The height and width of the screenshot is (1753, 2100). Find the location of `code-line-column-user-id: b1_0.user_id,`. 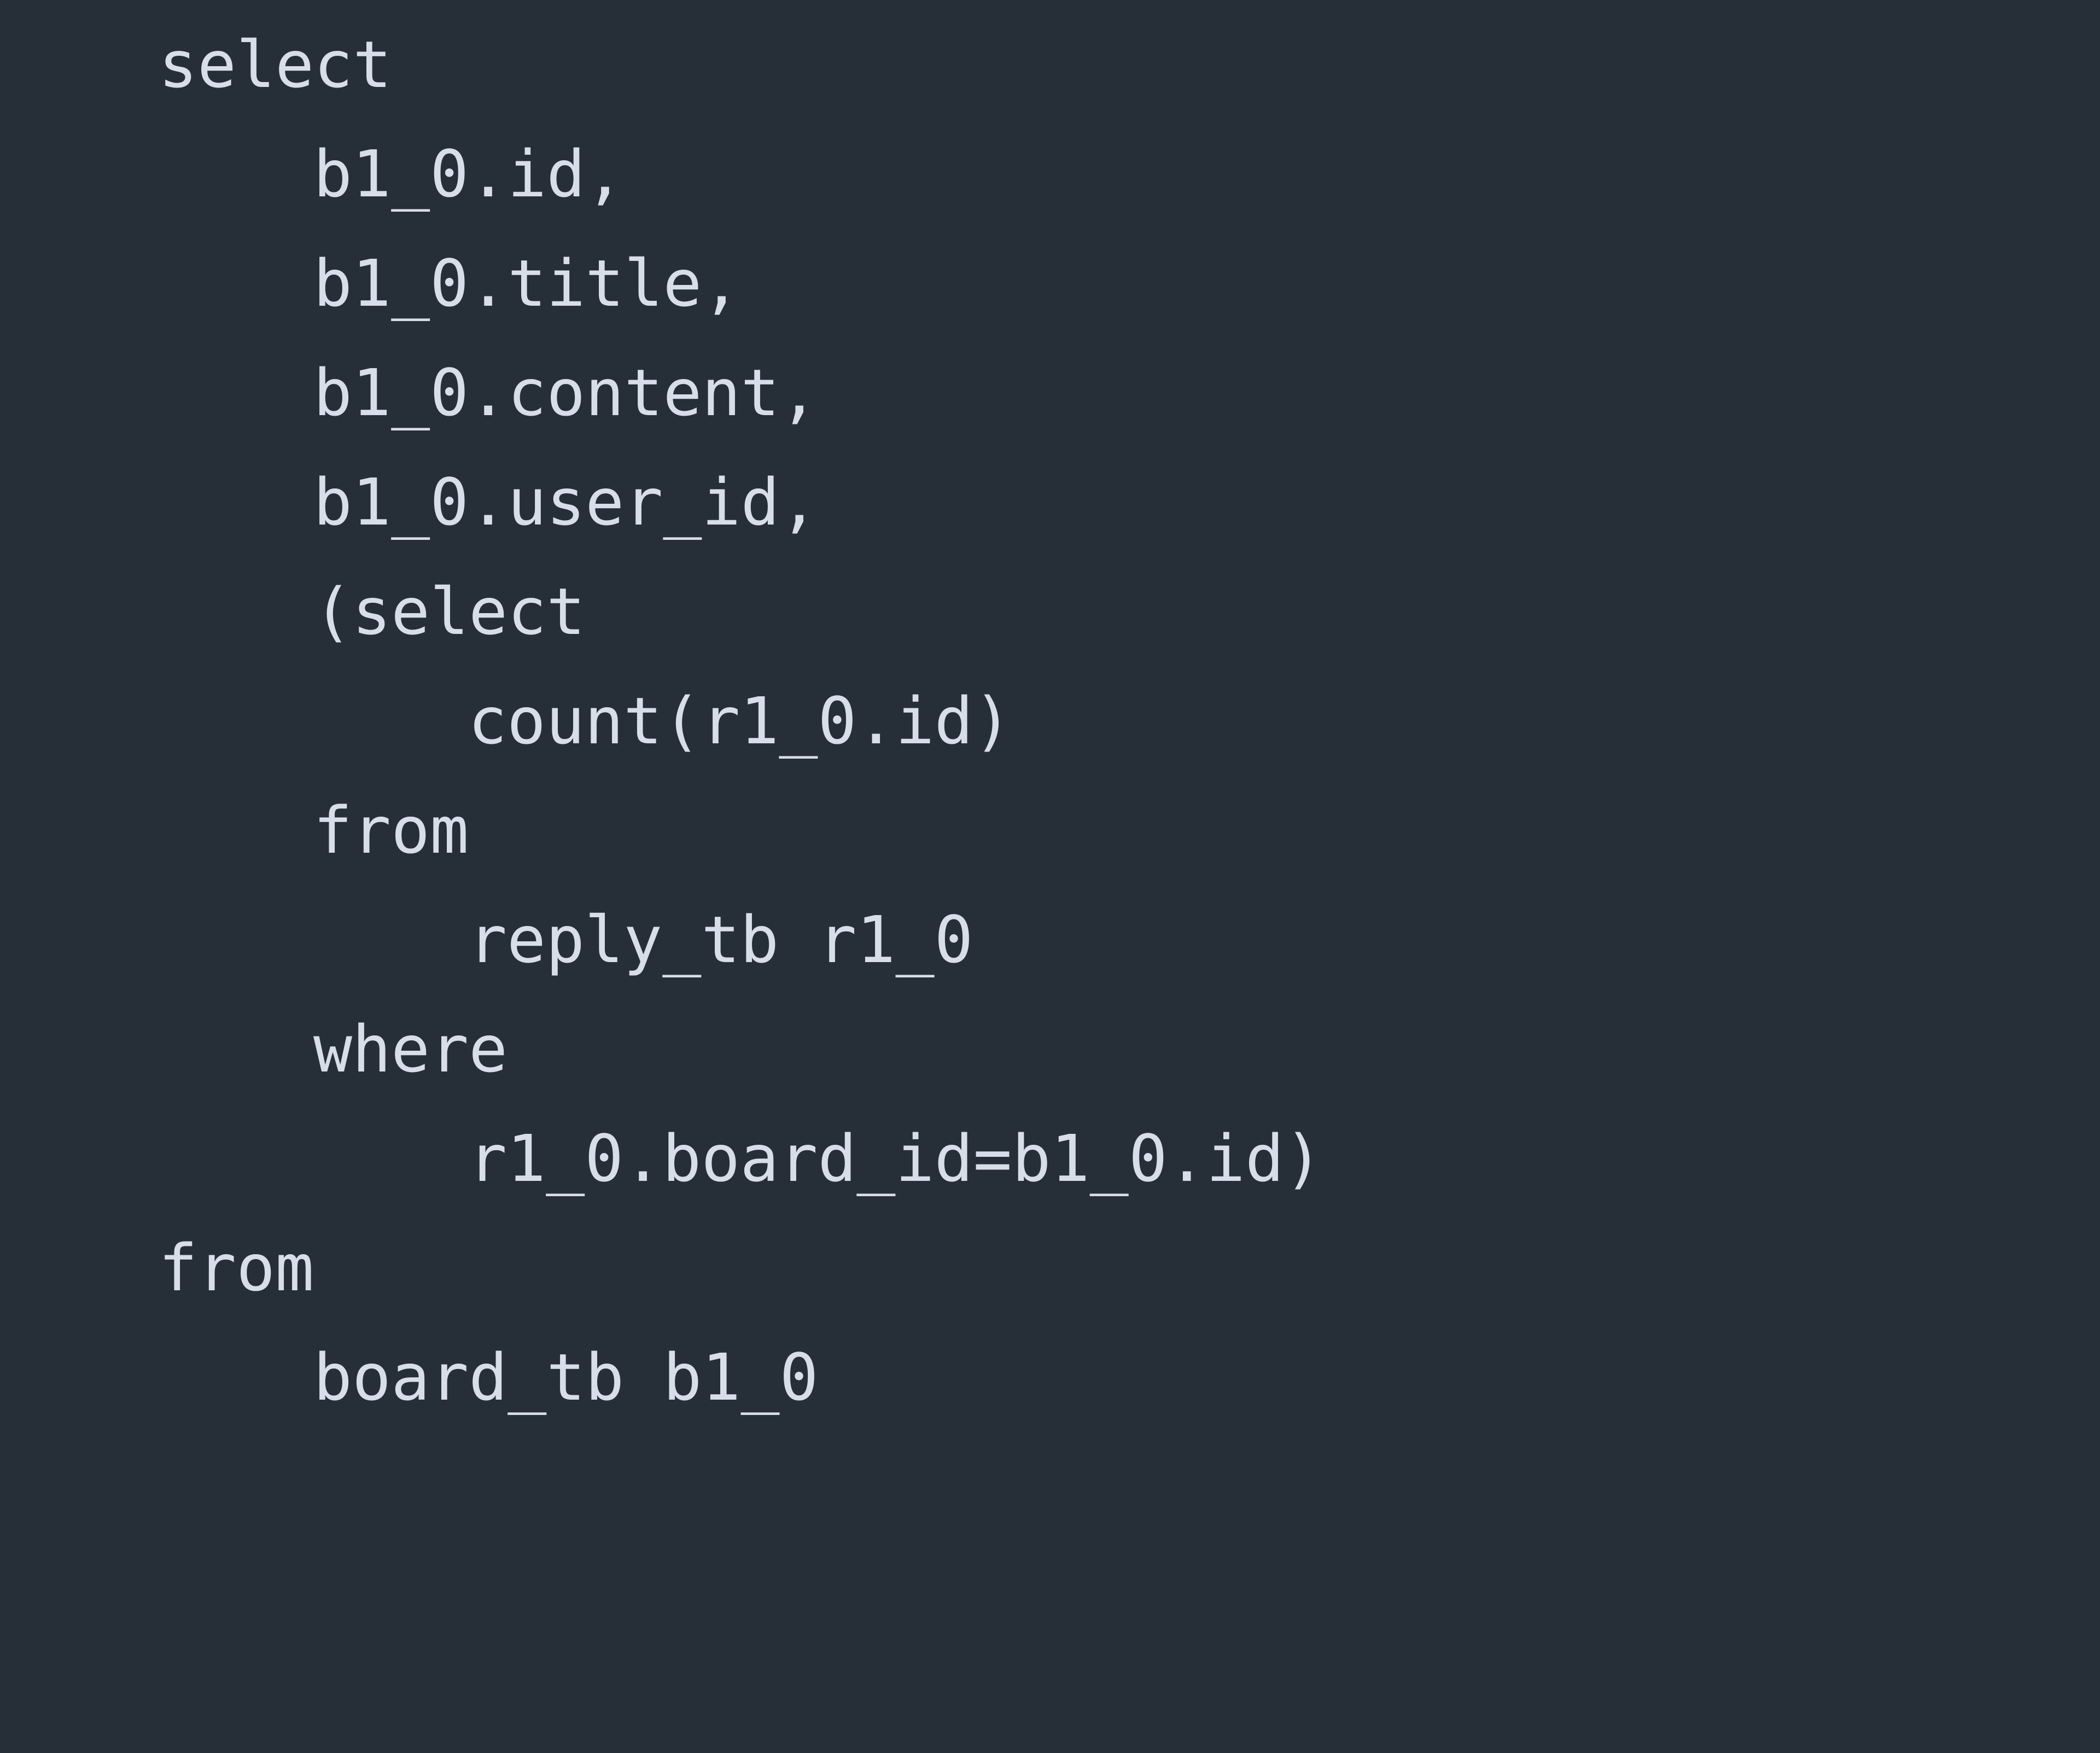

code-line-column-user-id: b1_0.user_id, is located at coordinates (566, 502).